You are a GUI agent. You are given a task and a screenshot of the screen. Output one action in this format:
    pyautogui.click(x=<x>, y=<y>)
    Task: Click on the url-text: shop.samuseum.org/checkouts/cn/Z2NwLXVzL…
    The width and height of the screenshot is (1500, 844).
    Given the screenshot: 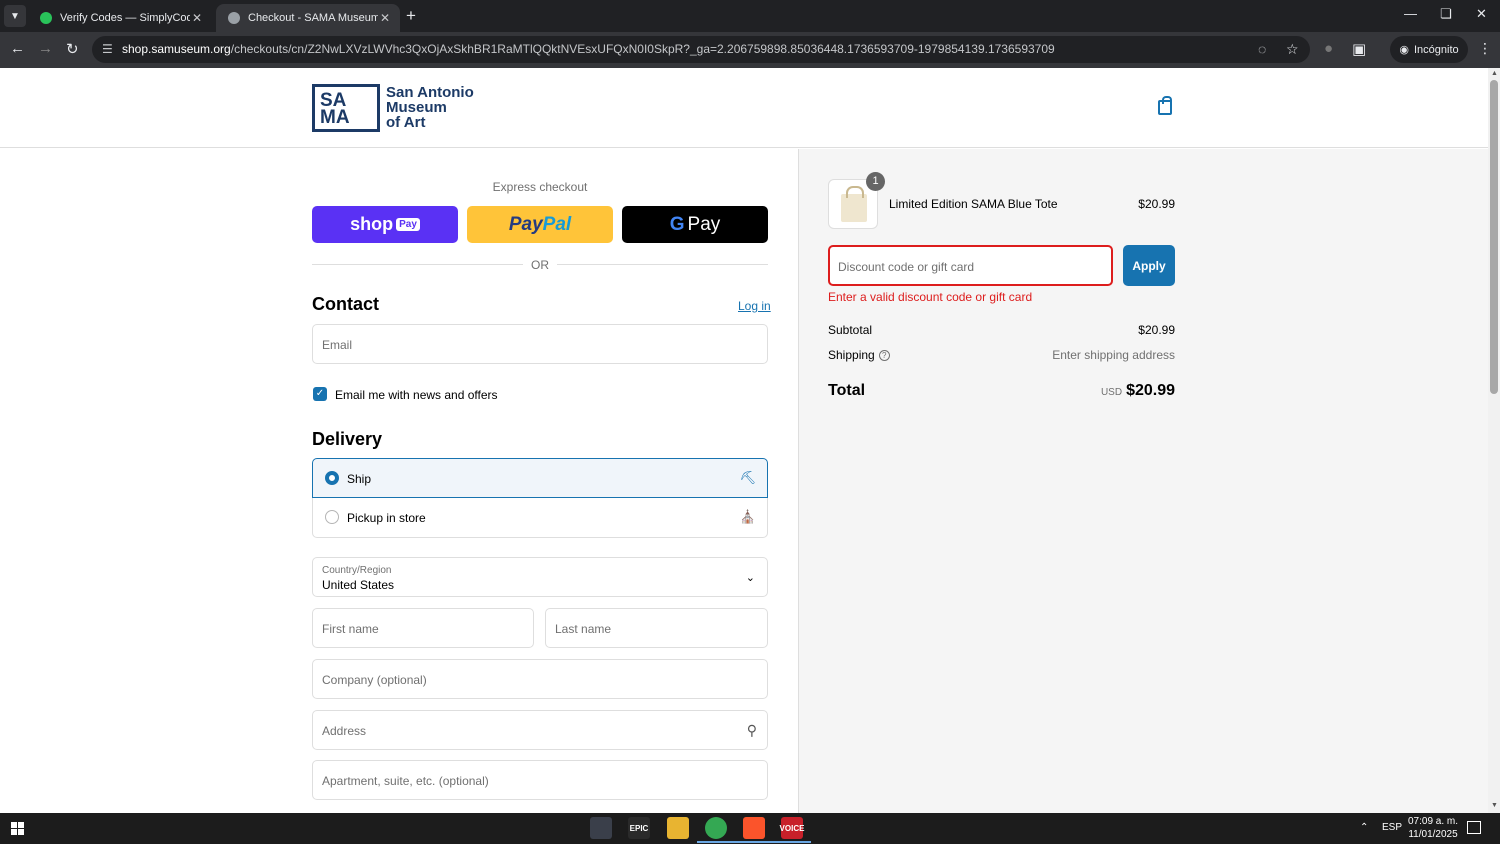 What is the action you would take?
    pyautogui.click(x=588, y=49)
    